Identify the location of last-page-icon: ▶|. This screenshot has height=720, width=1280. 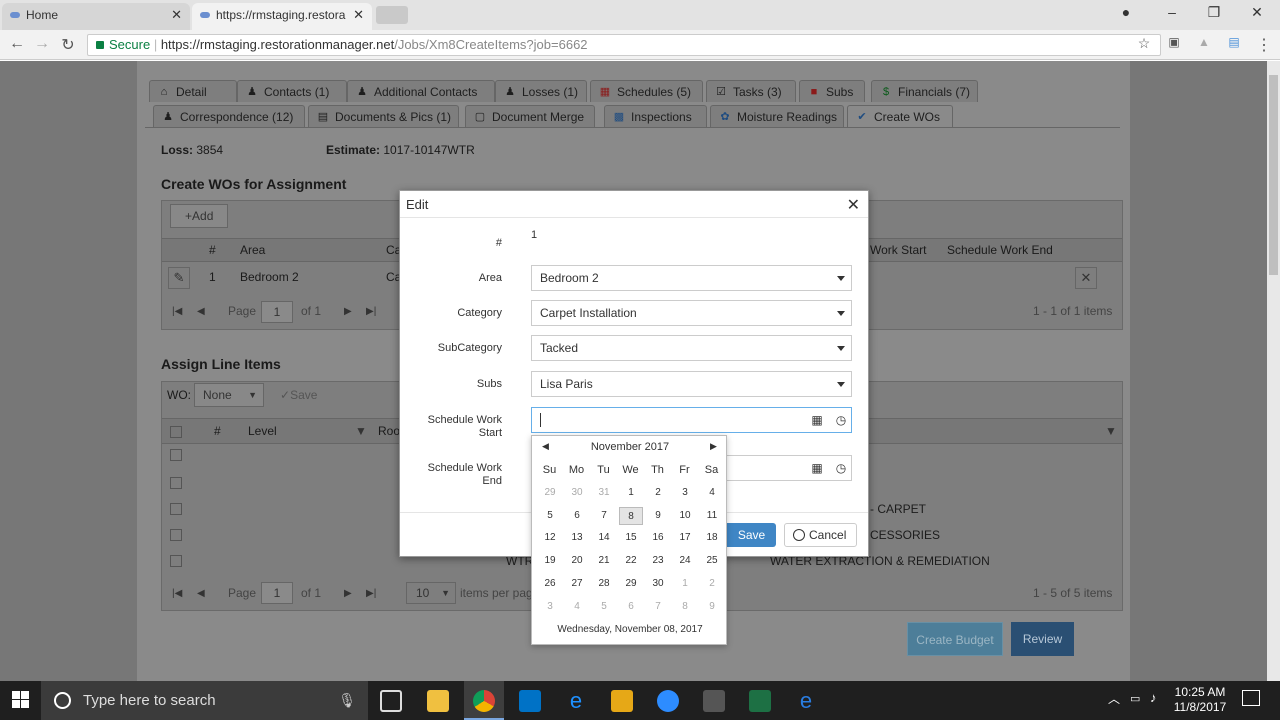
(371, 593).